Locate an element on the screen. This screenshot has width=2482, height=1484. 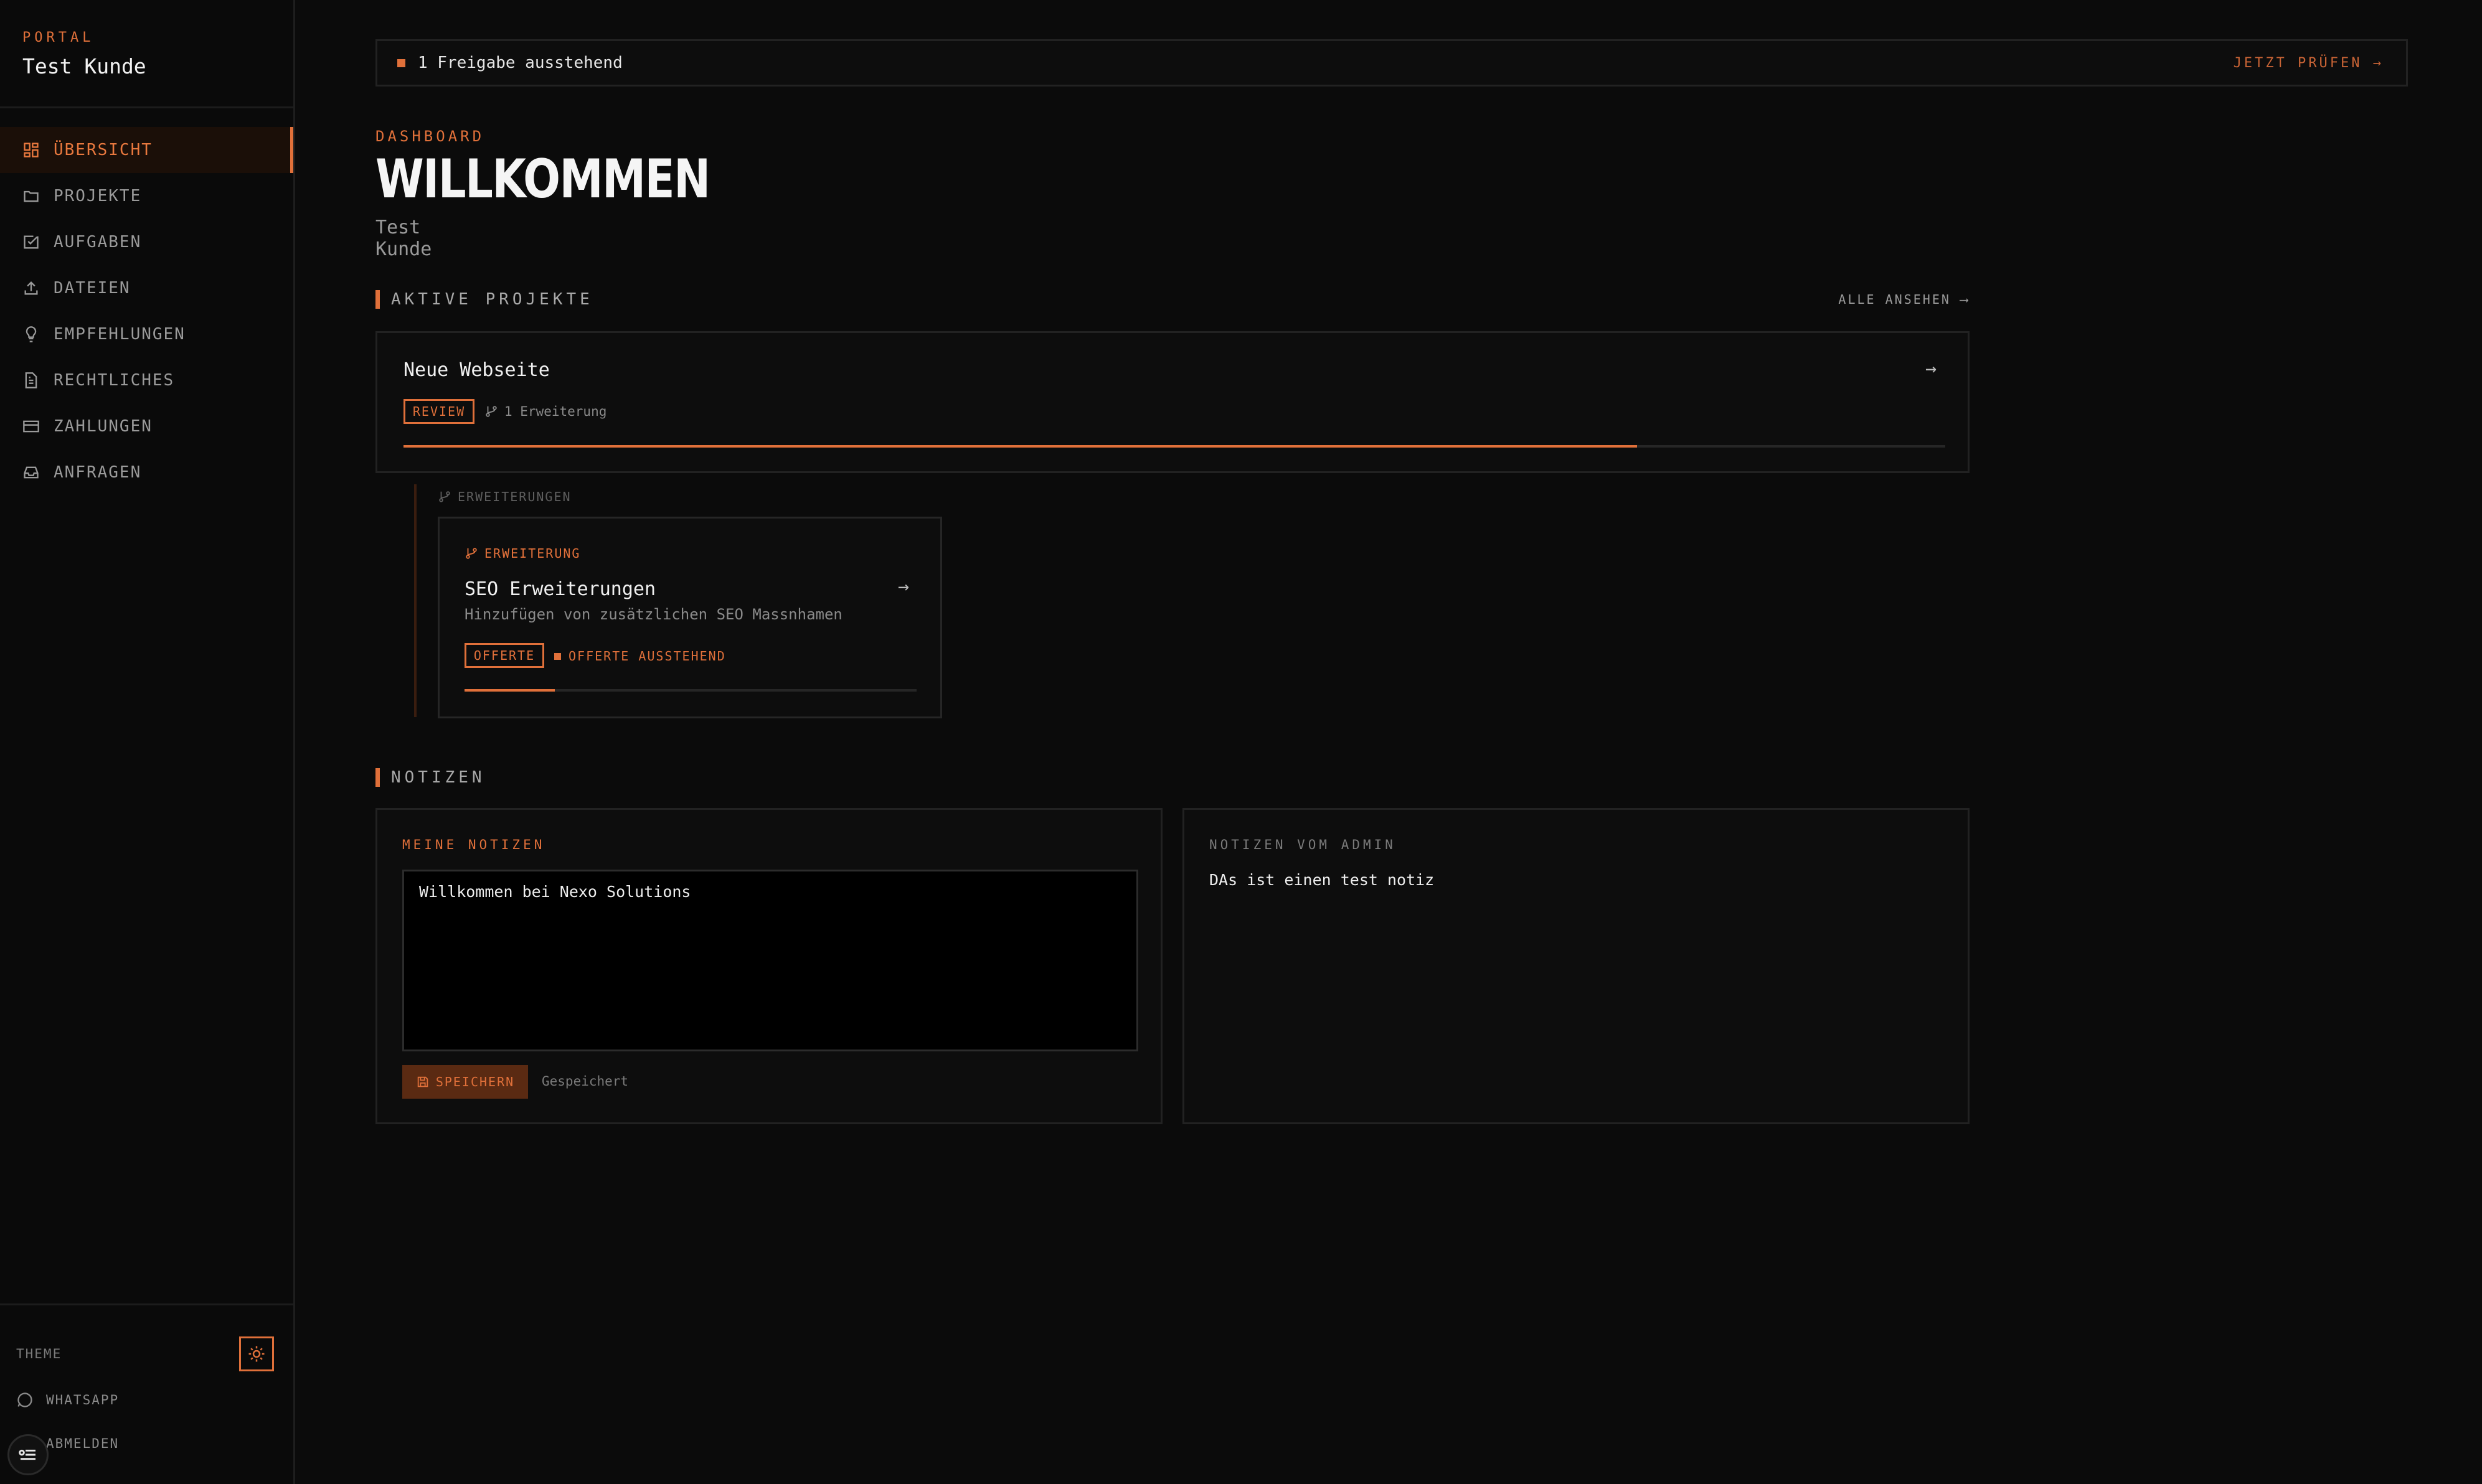
pending-indicator is located at coordinates (557, 656).